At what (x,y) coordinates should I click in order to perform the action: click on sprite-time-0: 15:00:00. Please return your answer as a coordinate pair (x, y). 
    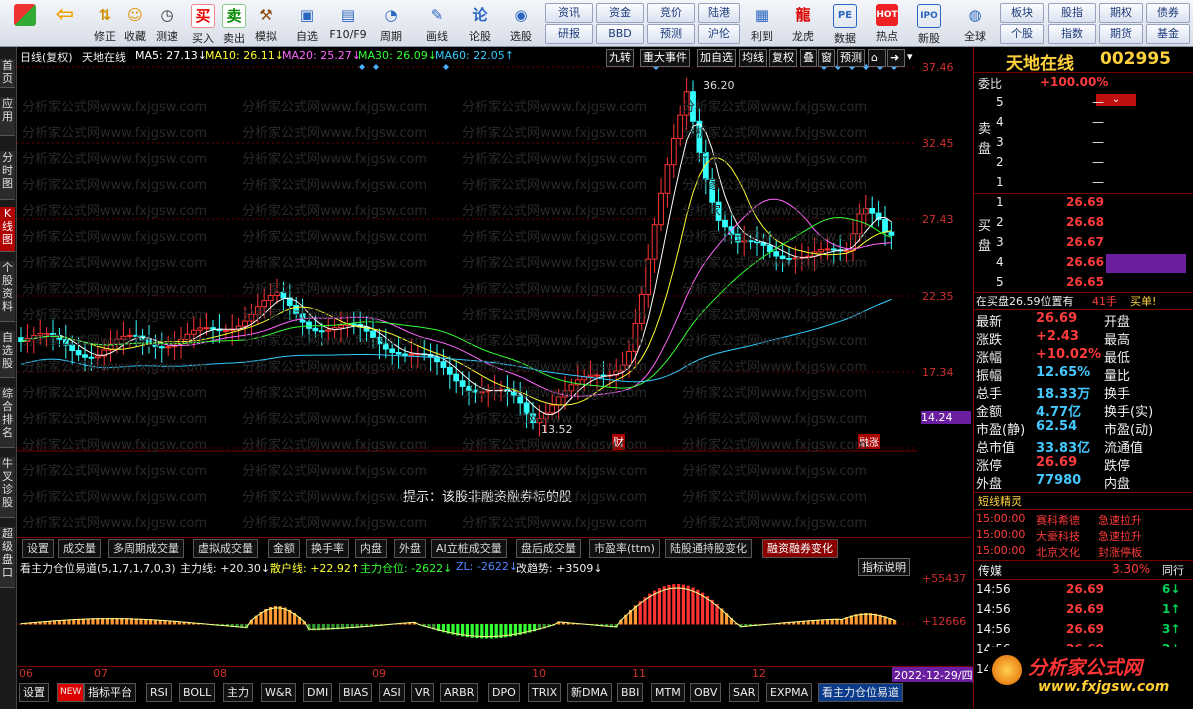
    Looking at the image, I should click on (1000, 518).